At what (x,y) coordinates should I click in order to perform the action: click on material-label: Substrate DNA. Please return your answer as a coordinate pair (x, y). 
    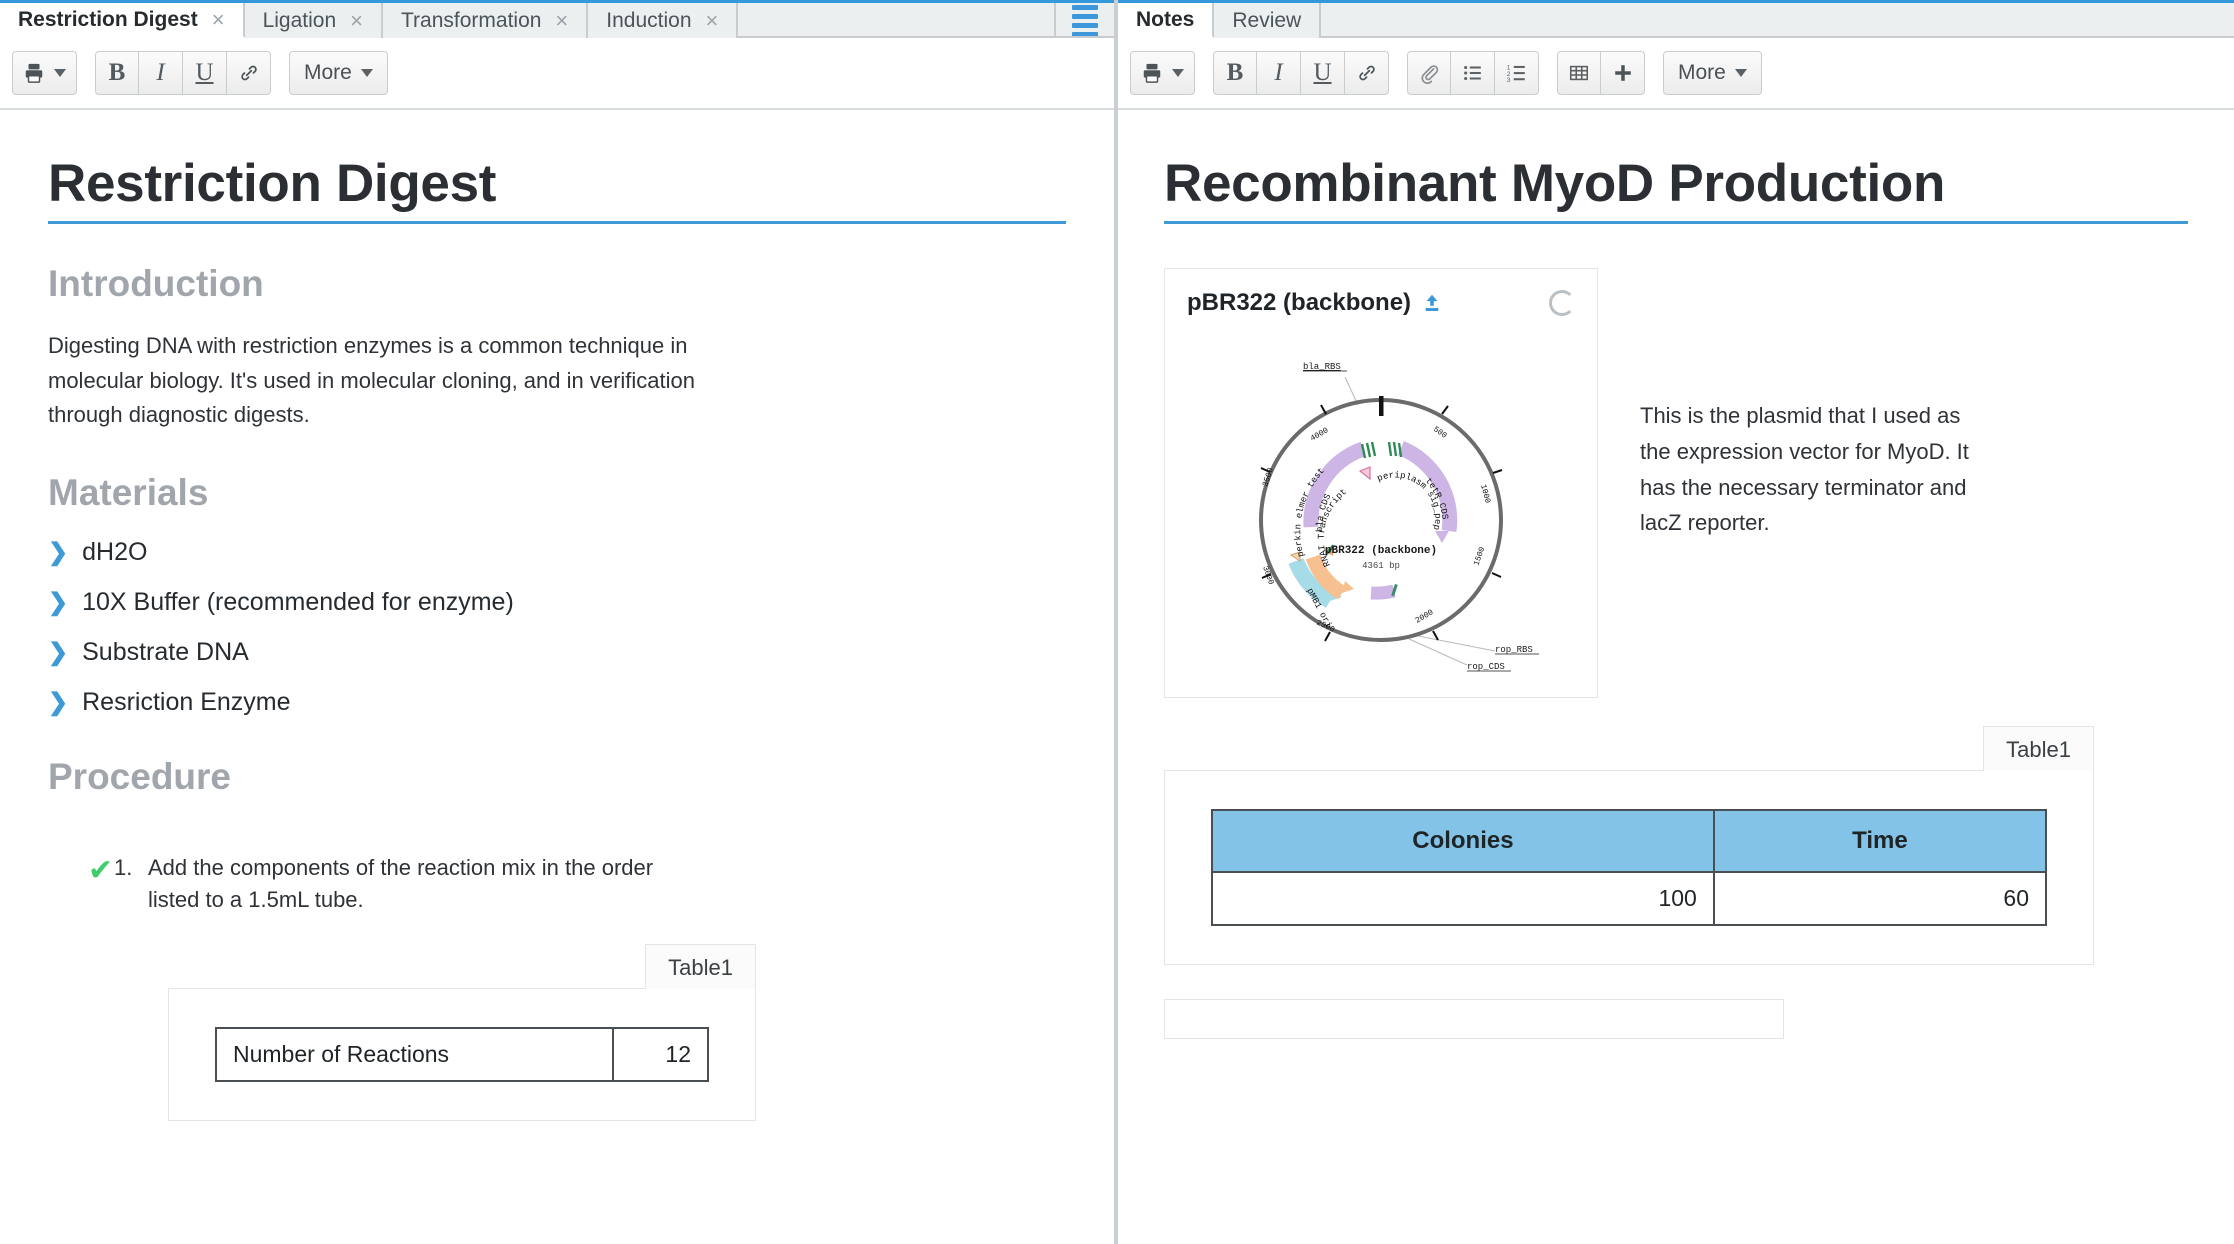
    Looking at the image, I should click on (165, 652).